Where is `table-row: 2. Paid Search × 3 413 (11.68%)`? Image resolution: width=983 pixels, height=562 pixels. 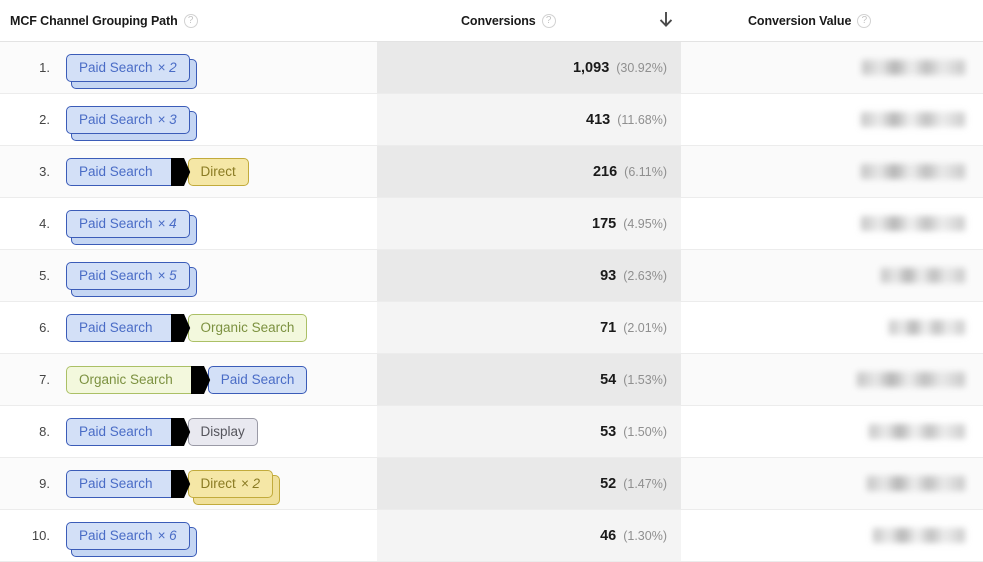
table-row: 2. Paid Search × 3 413 (11.68%) is located at coordinates (491, 120).